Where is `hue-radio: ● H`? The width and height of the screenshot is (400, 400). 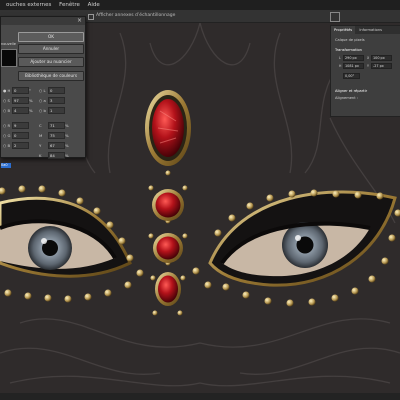
hue-radio: ● H is located at coordinates (6, 90).